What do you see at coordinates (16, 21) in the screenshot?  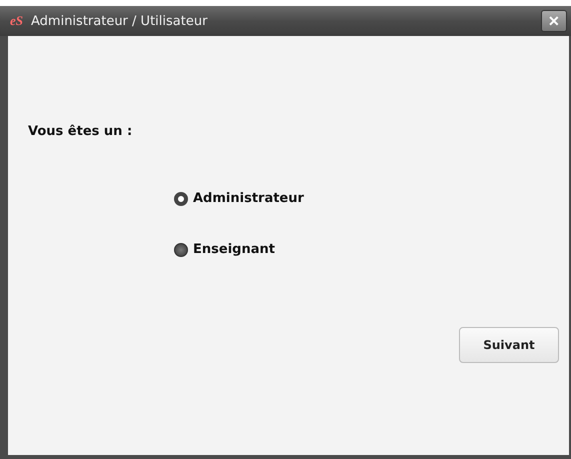 I see `app-logo: eS` at bounding box center [16, 21].